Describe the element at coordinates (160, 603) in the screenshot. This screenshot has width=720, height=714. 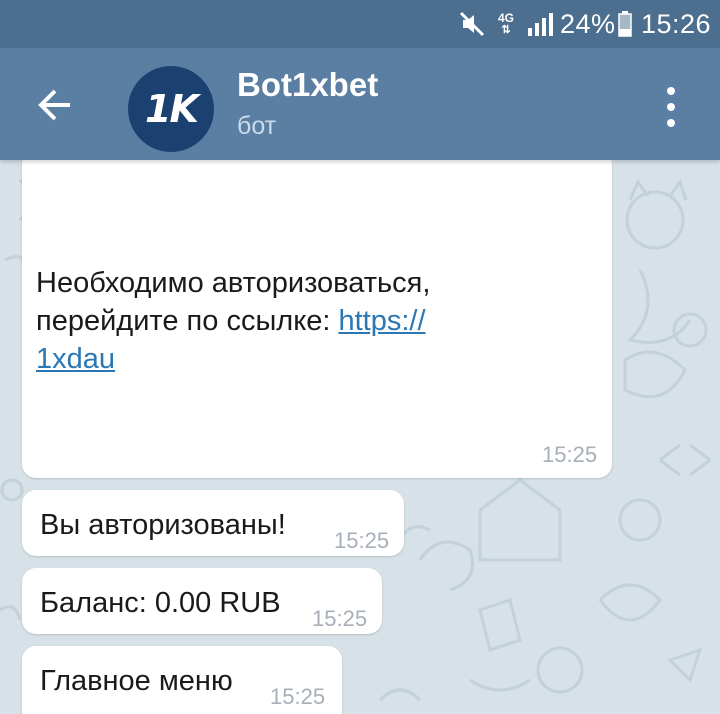
I see `message-text: Баланс: 0.00 RUB` at that location.